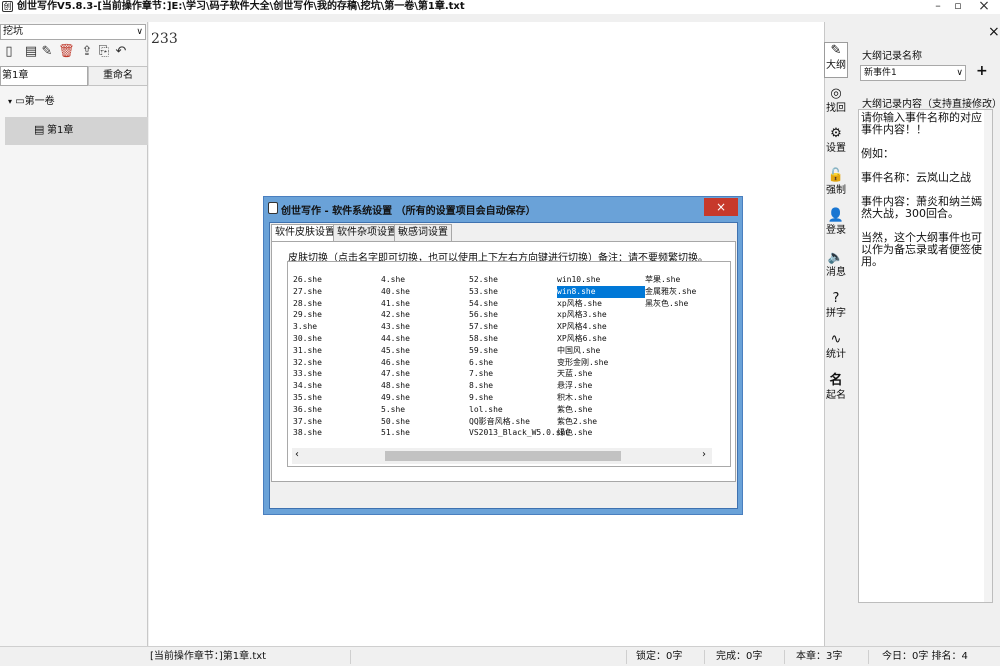  I want to click on skin-item: 57.she, so click(483, 327).